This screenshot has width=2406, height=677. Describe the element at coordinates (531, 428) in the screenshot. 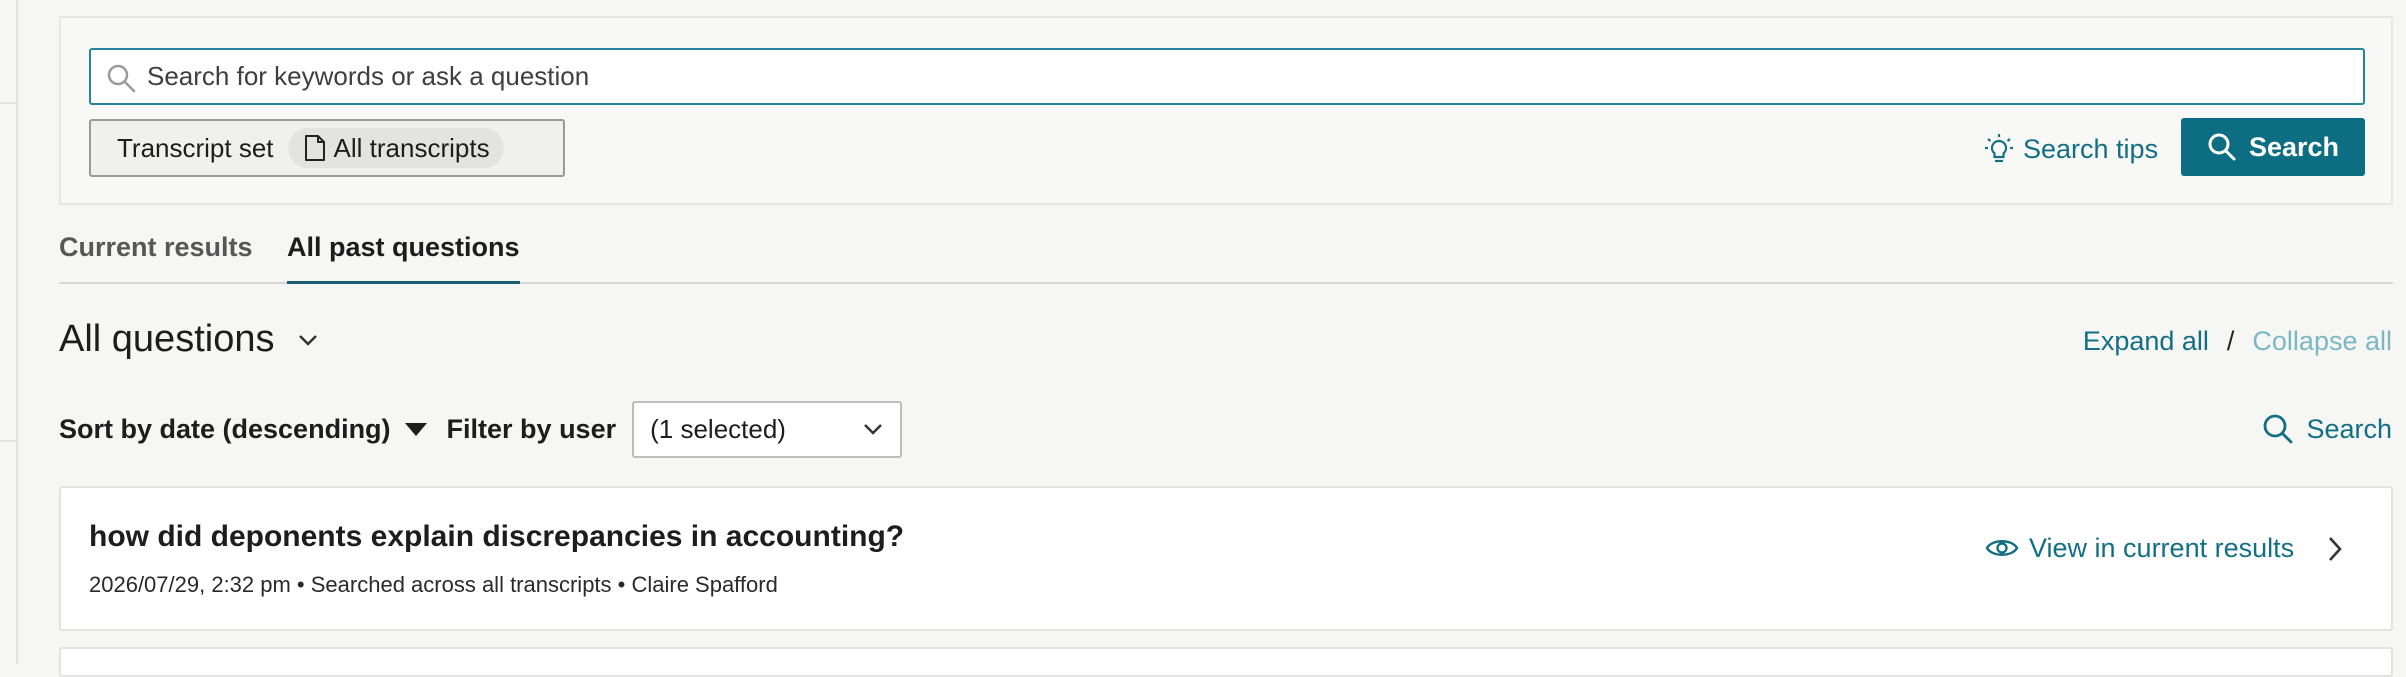

I see `filter-label: Filter by user` at that location.